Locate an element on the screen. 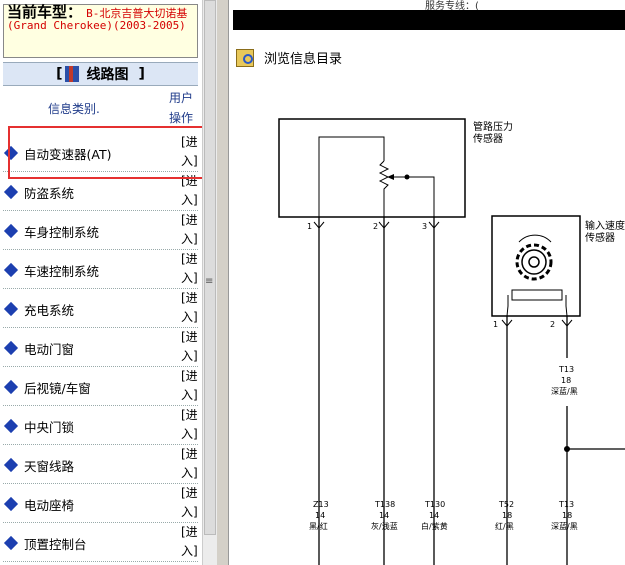 The image size is (625, 565). browse-directory-icon is located at coordinates (245, 57).